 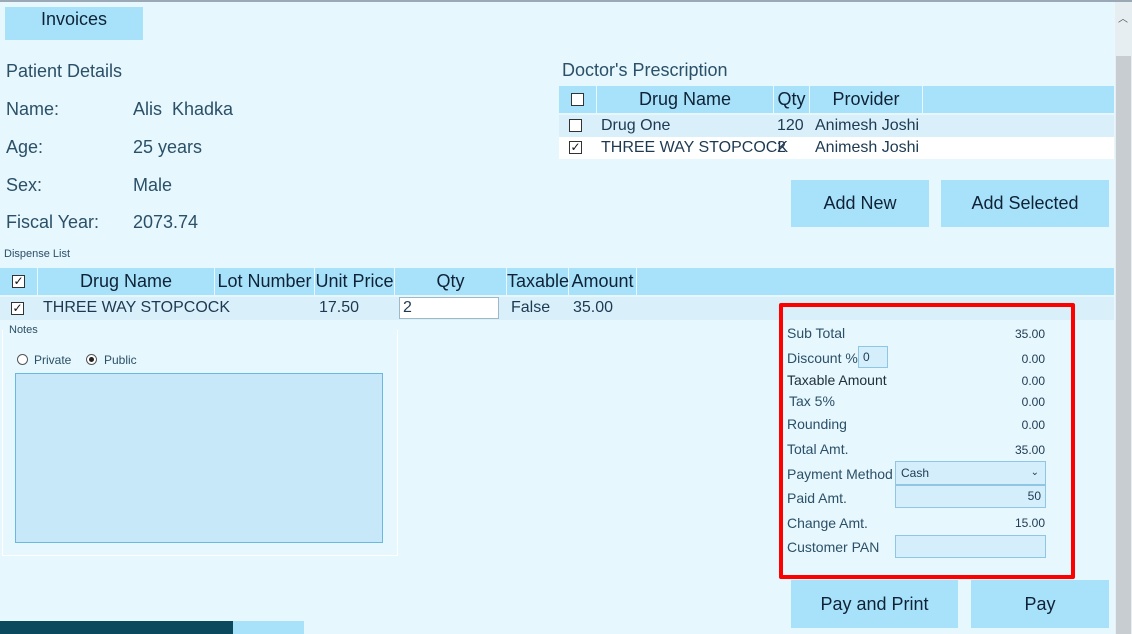 I want to click on name-value: Alis Khadka, so click(x=183, y=109).